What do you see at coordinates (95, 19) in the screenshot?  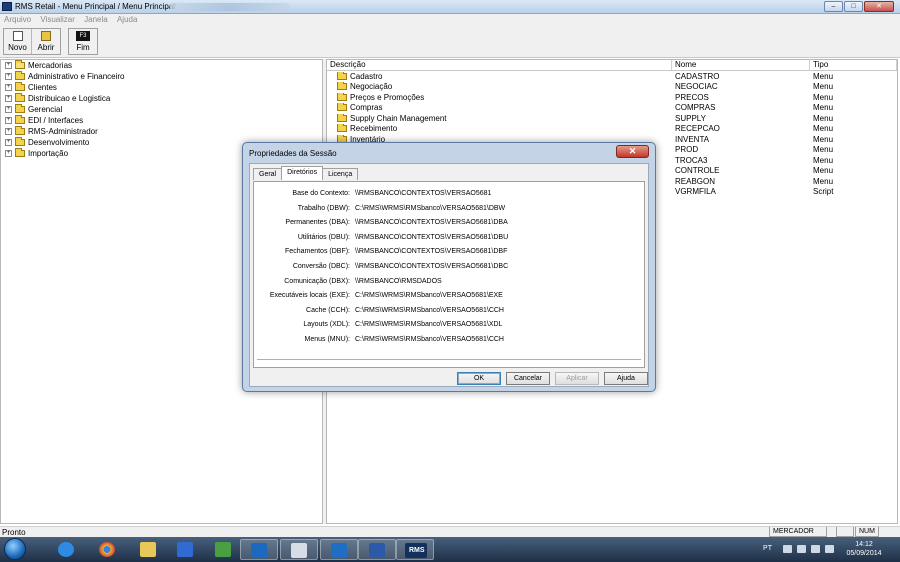 I see `menu-janela: Janela` at bounding box center [95, 19].